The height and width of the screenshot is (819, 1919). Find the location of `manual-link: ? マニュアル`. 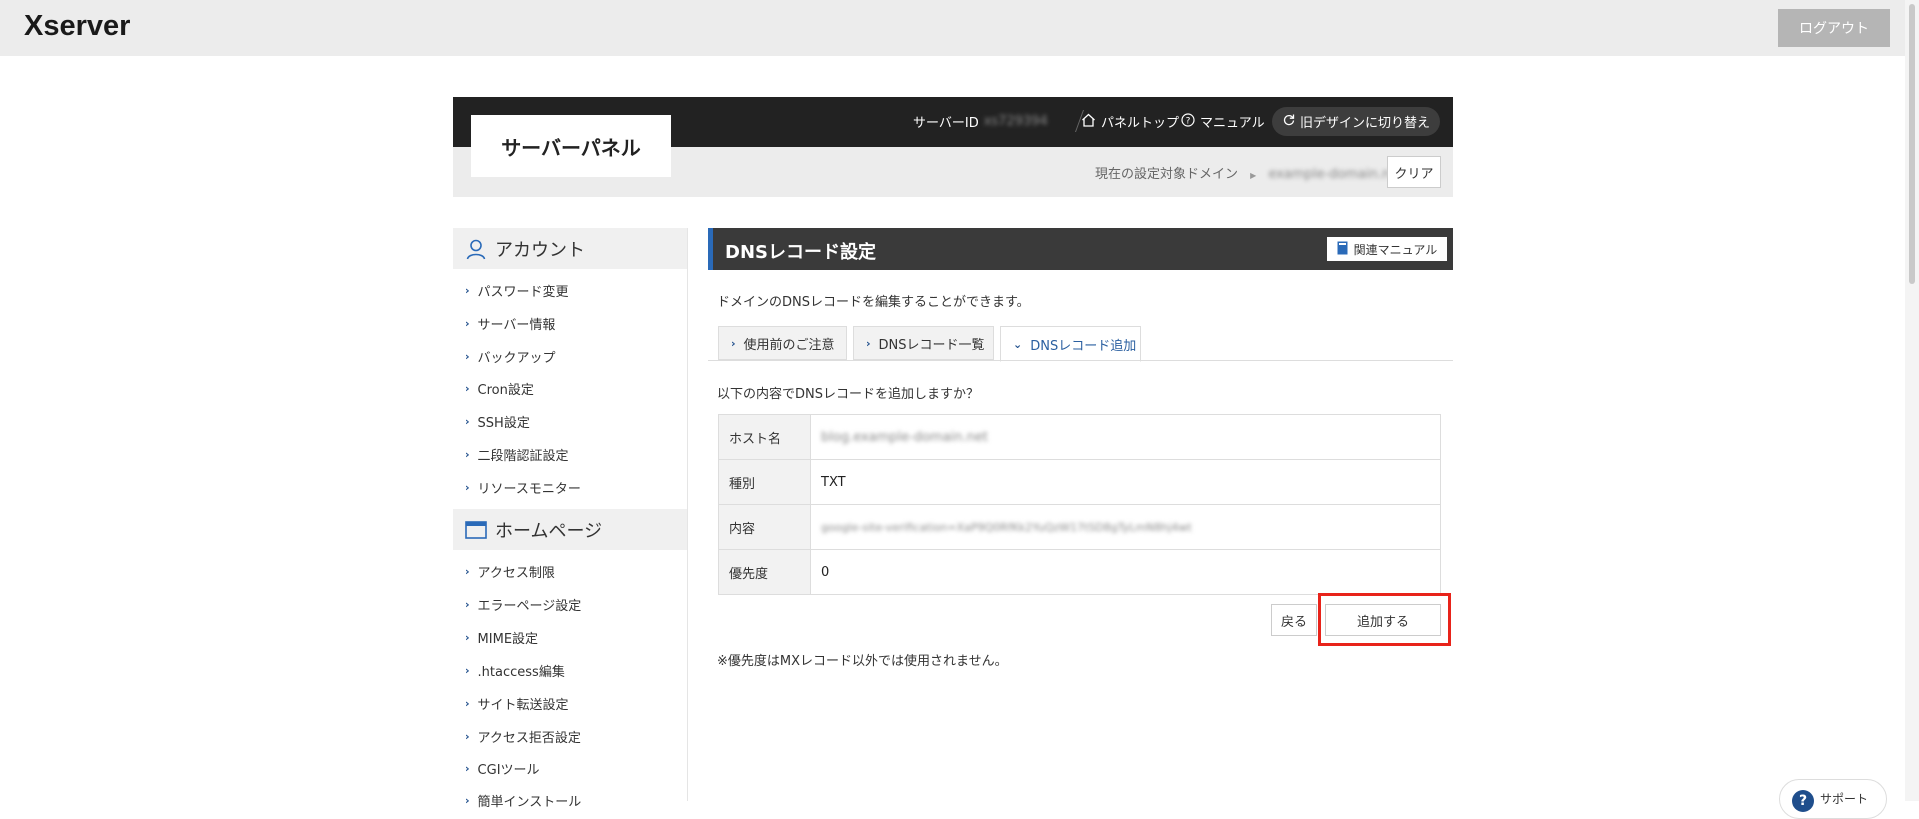

manual-link: ? マニュアル is located at coordinates (1223, 121).